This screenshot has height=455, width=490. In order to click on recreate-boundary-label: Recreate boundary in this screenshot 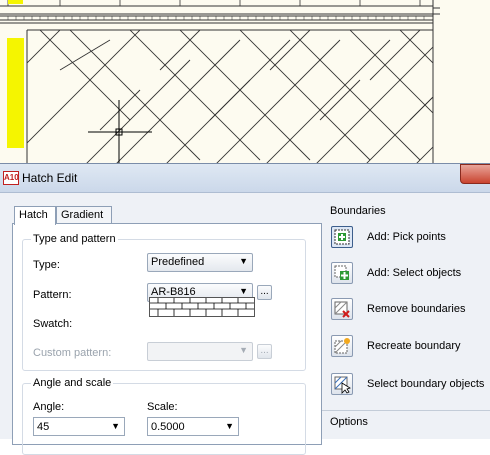, I will do `click(414, 346)`.